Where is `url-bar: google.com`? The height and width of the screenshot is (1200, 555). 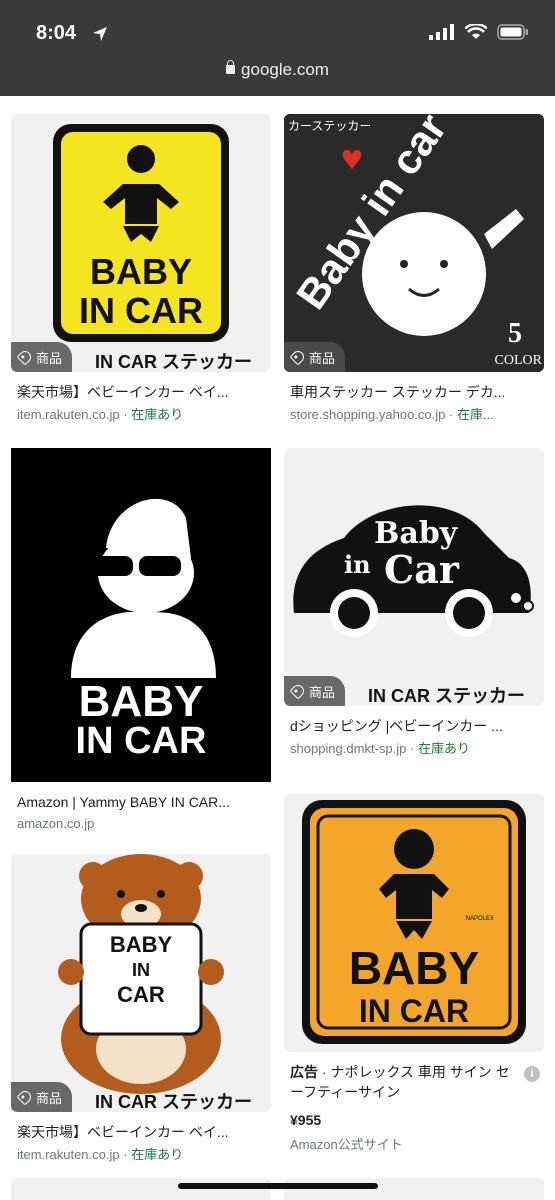
url-bar: google.com is located at coordinates (277, 78).